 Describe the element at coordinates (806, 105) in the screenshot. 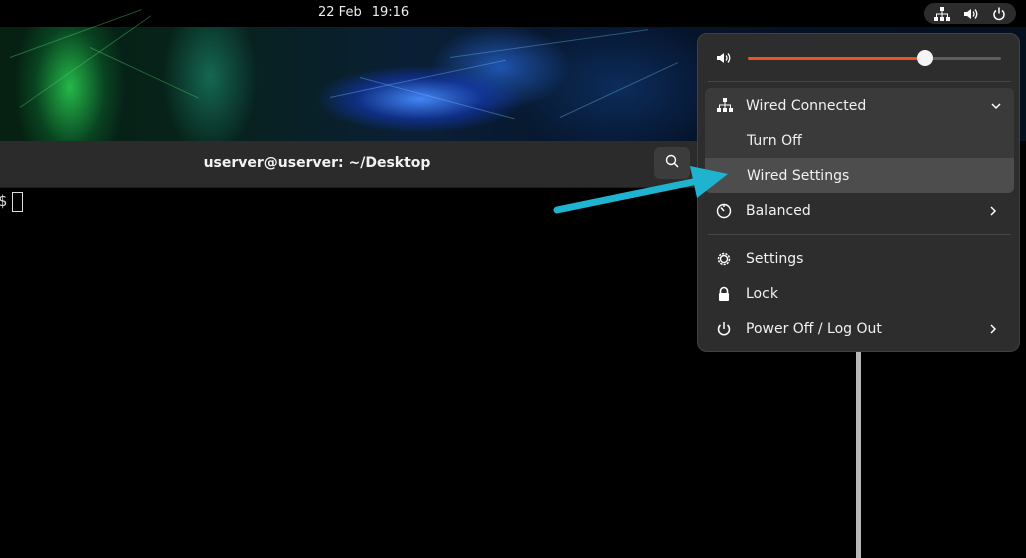

I see `wired-connected-label: Wired Connected` at that location.